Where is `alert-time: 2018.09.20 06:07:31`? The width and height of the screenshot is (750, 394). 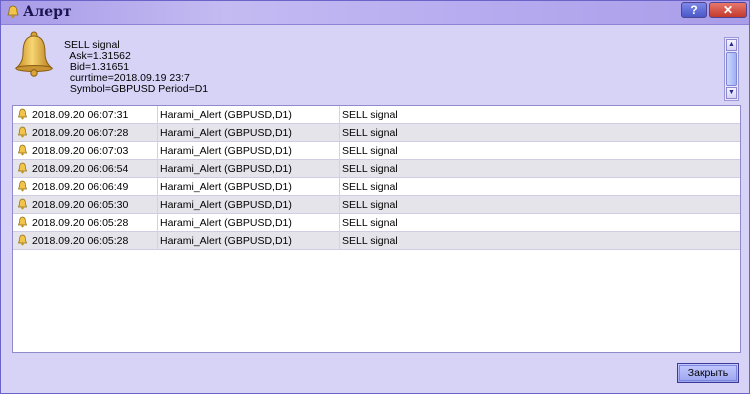 alert-time: 2018.09.20 06:07:31 is located at coordinates (80, 115).